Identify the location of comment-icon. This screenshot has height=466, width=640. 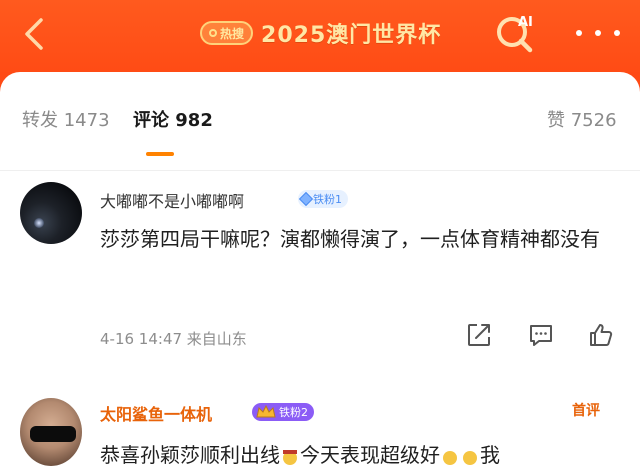
(541, 335).